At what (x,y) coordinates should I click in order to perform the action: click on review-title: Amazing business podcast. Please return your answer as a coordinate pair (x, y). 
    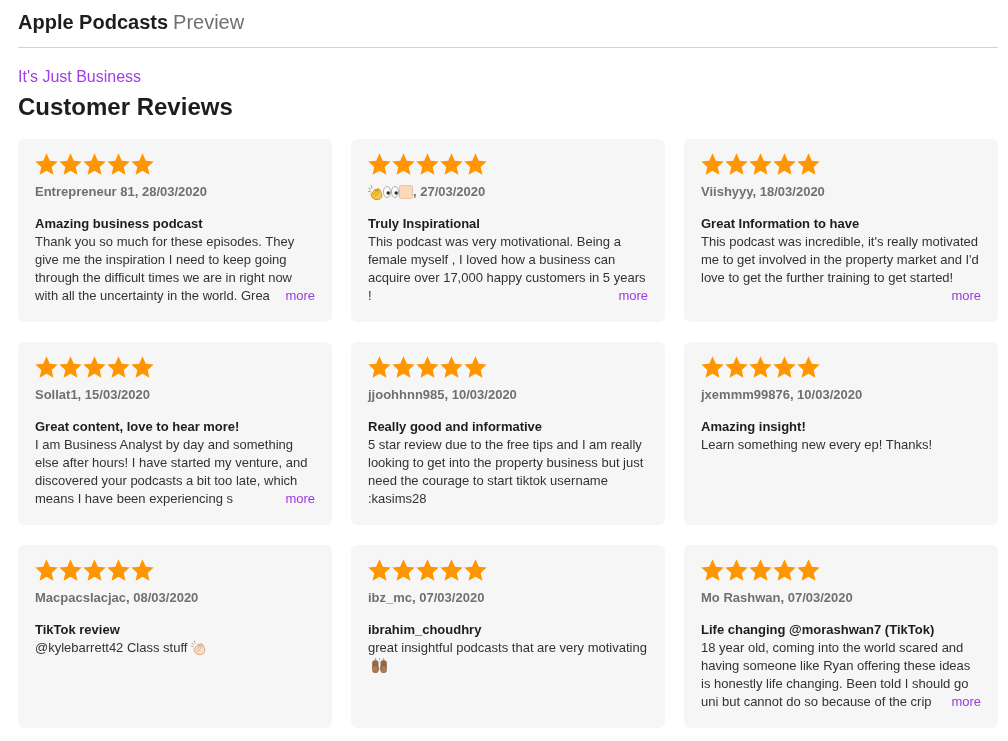
    Looking at the image, I should click on (119, 224).